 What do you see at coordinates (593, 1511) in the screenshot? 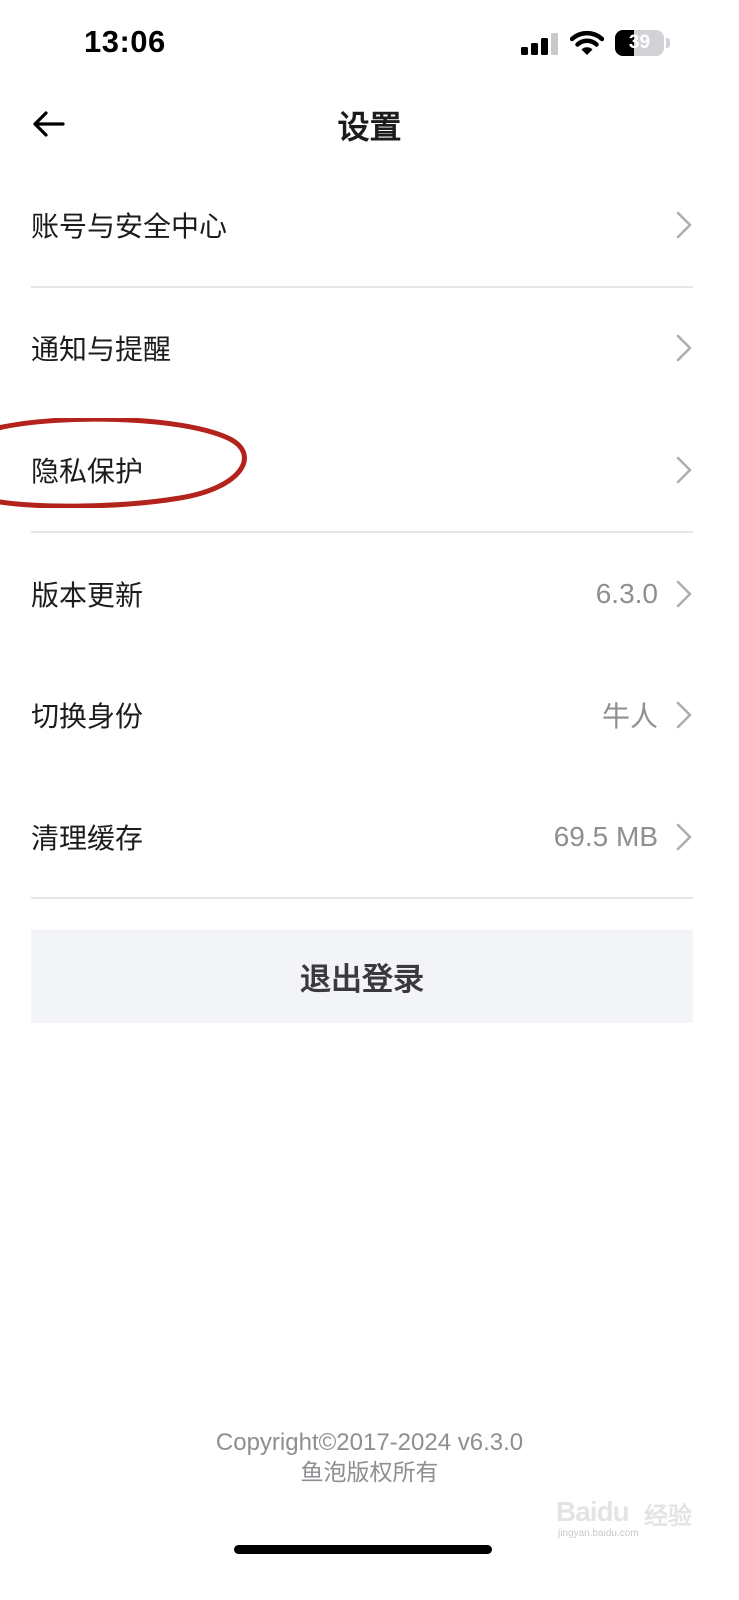
I see `watermark-brand: Baidu` at bounding box center [593, 1511].